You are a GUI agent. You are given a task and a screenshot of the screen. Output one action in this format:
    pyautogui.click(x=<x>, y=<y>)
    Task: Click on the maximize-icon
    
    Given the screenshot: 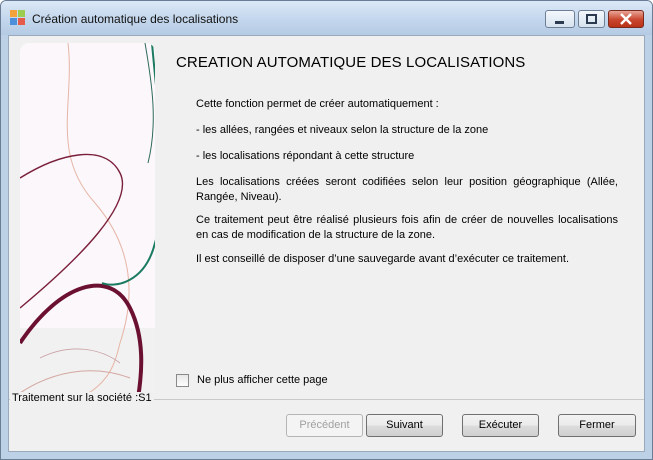 What is the action you would take?
    pyautogui.click(x=591, y=19)
    